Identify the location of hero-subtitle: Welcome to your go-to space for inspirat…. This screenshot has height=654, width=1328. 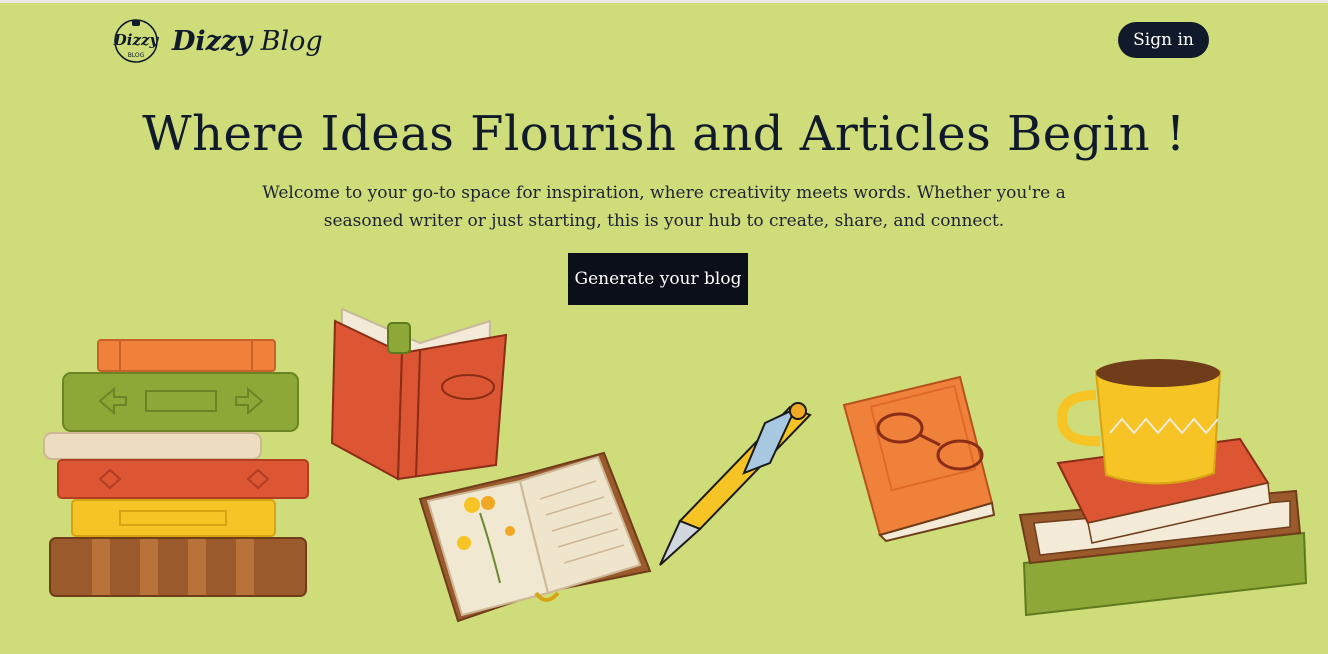
(664, 207).